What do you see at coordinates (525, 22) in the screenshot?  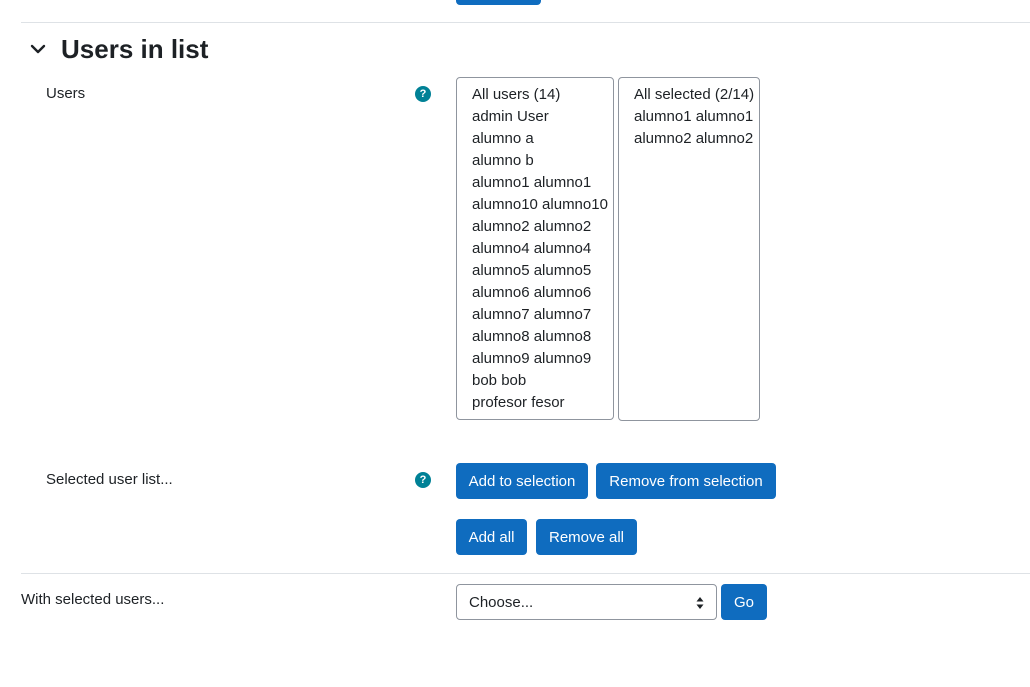 I see `divider-top` at bounding box center [525, 22].